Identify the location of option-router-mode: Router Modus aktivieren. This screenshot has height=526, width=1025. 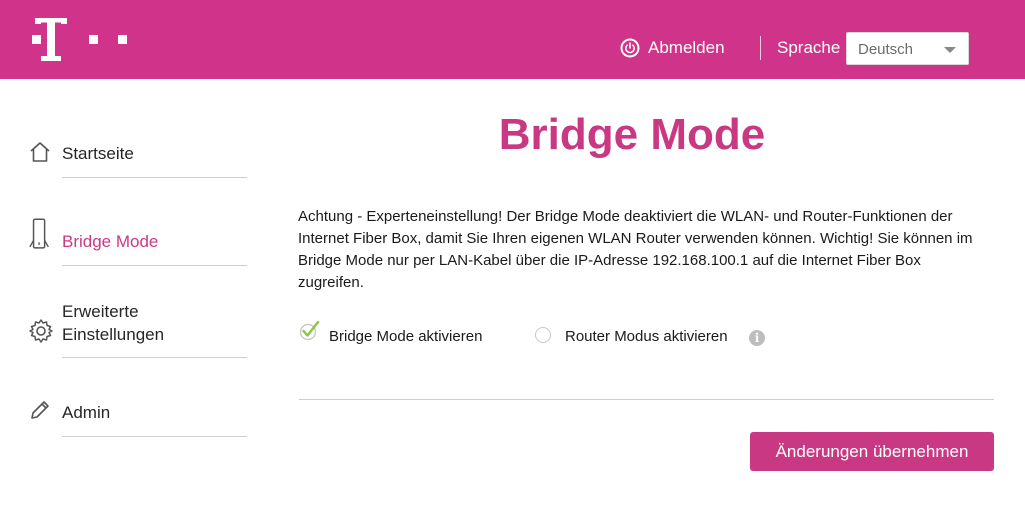
(640, 337).